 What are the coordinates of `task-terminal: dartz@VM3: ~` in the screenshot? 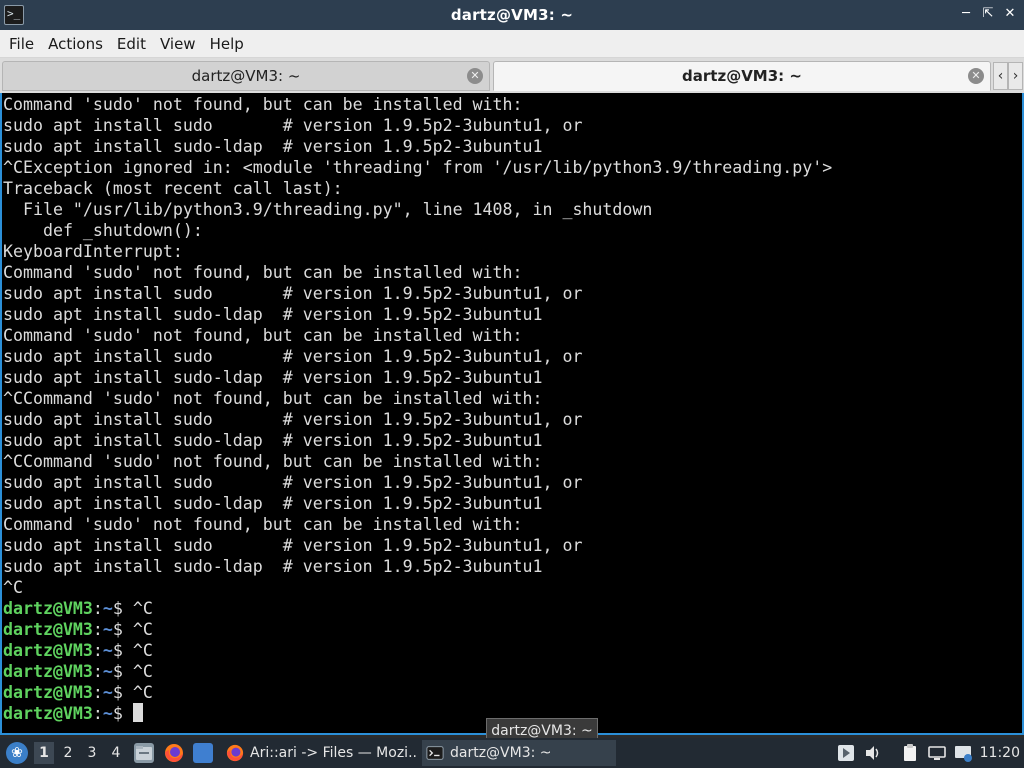 It's located at (519, 753).